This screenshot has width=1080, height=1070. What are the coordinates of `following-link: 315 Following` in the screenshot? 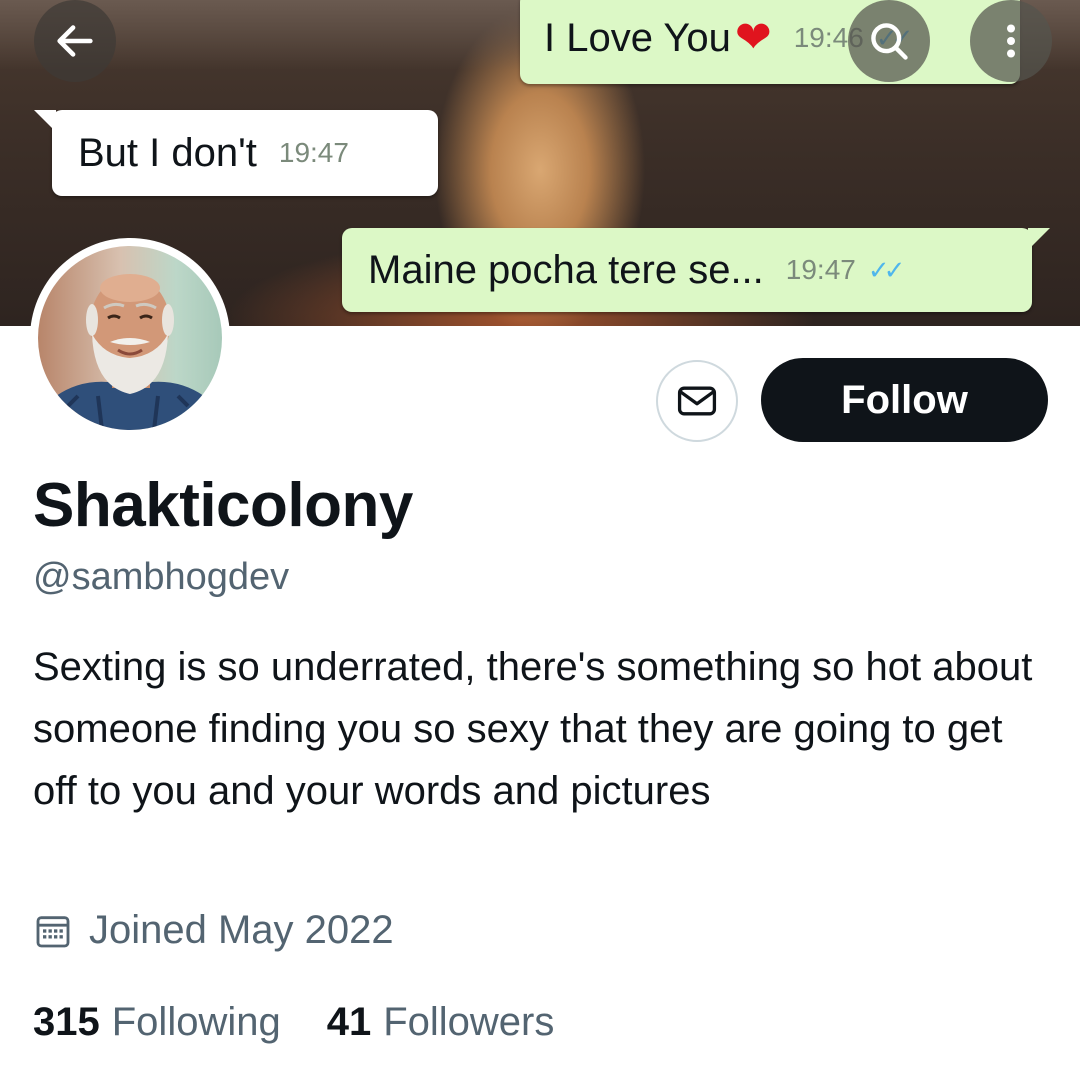 It's located at (157, 1022).